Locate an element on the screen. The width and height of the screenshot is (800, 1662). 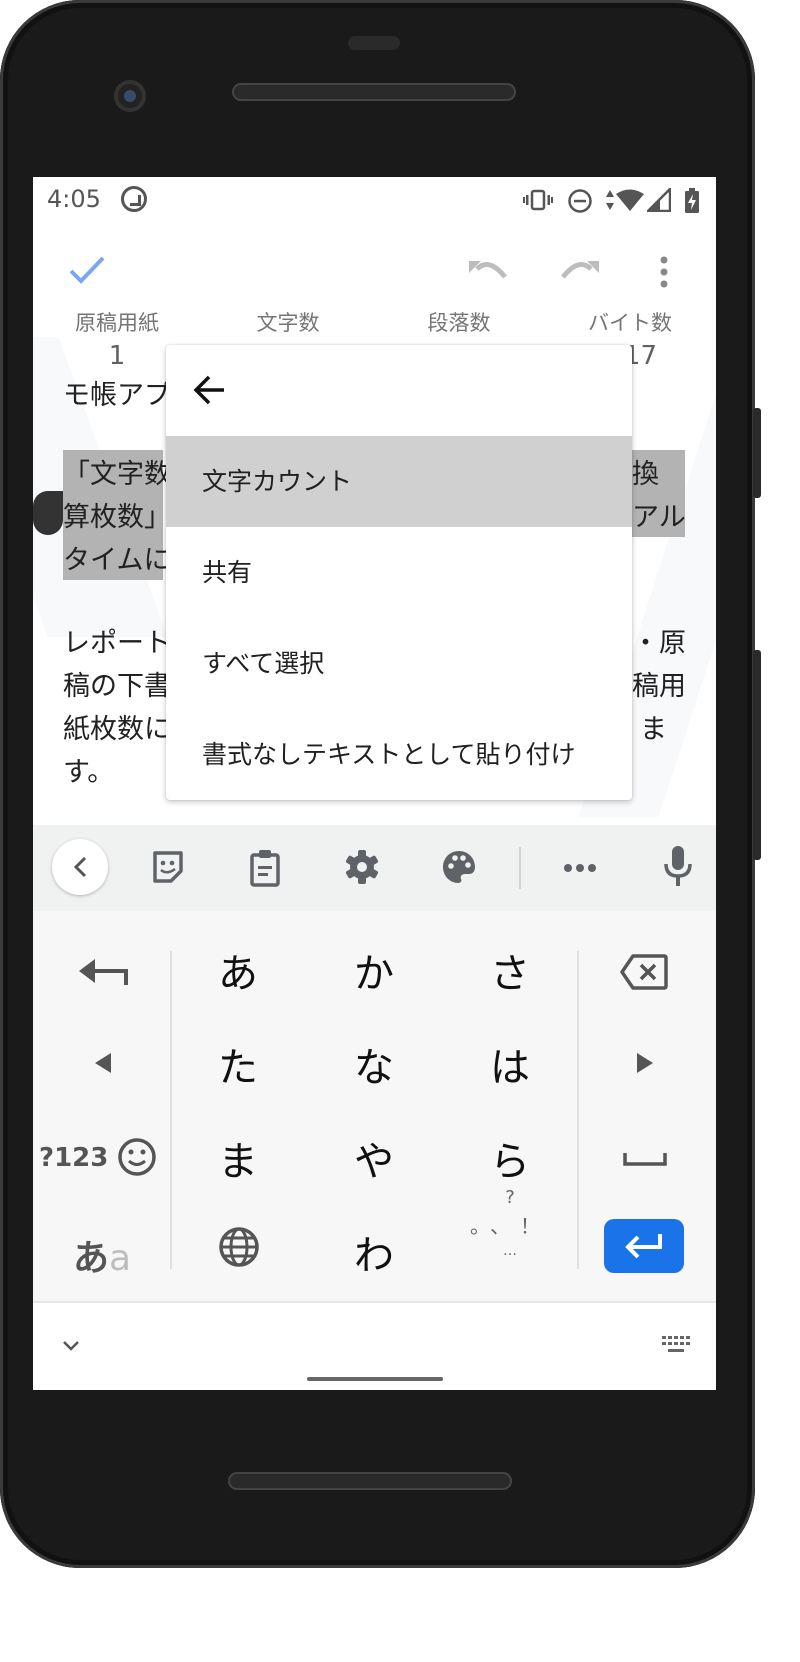
status-time: 4:05 is located at coordinates (74, 199).